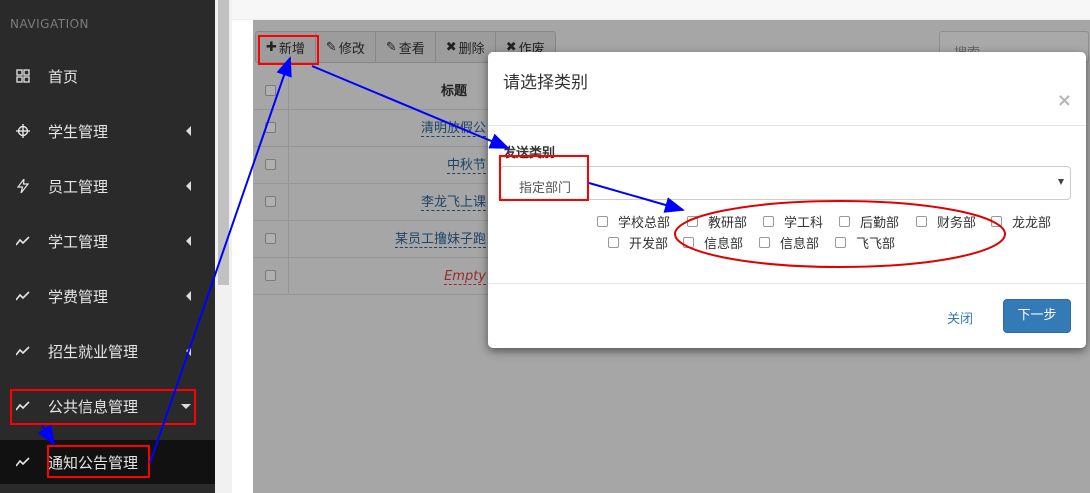  I want to click on bolt-icon, so click(23, 186).